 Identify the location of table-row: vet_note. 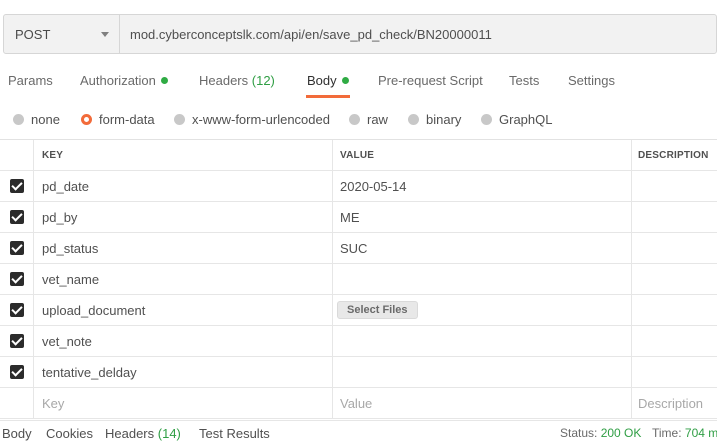
(358, 341).